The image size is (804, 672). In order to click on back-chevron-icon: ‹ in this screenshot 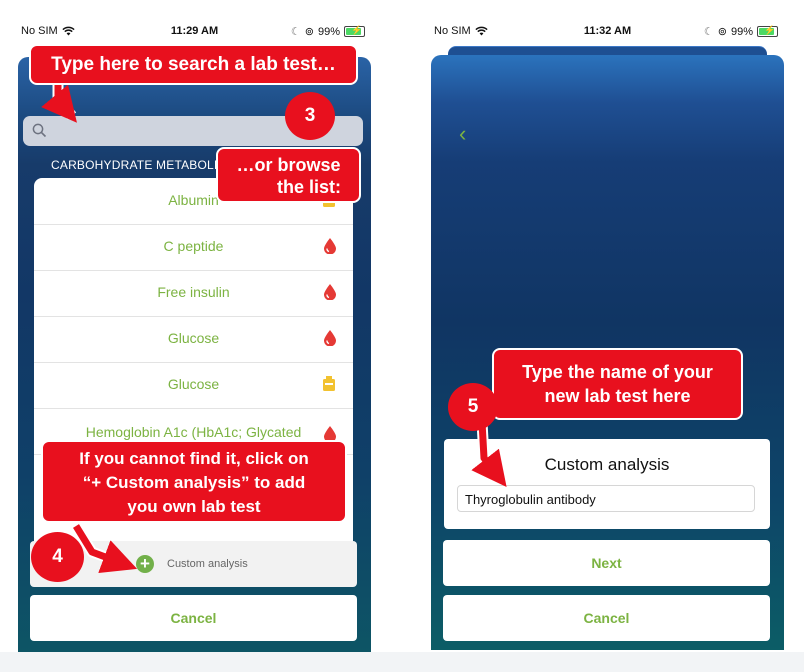, I will do `click(462, 134)`.